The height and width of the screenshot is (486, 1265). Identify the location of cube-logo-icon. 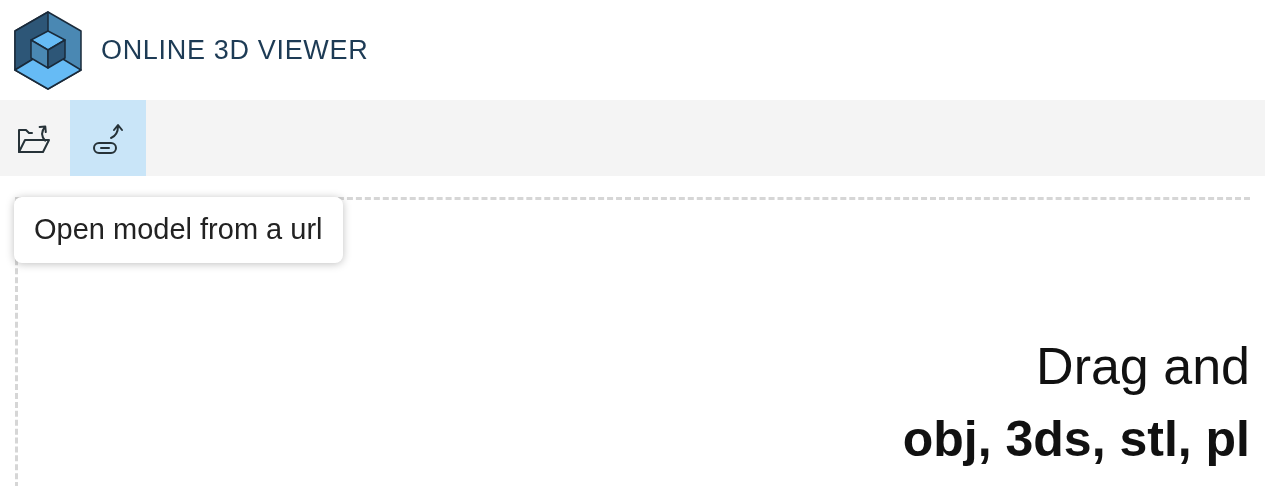
(48, 50).